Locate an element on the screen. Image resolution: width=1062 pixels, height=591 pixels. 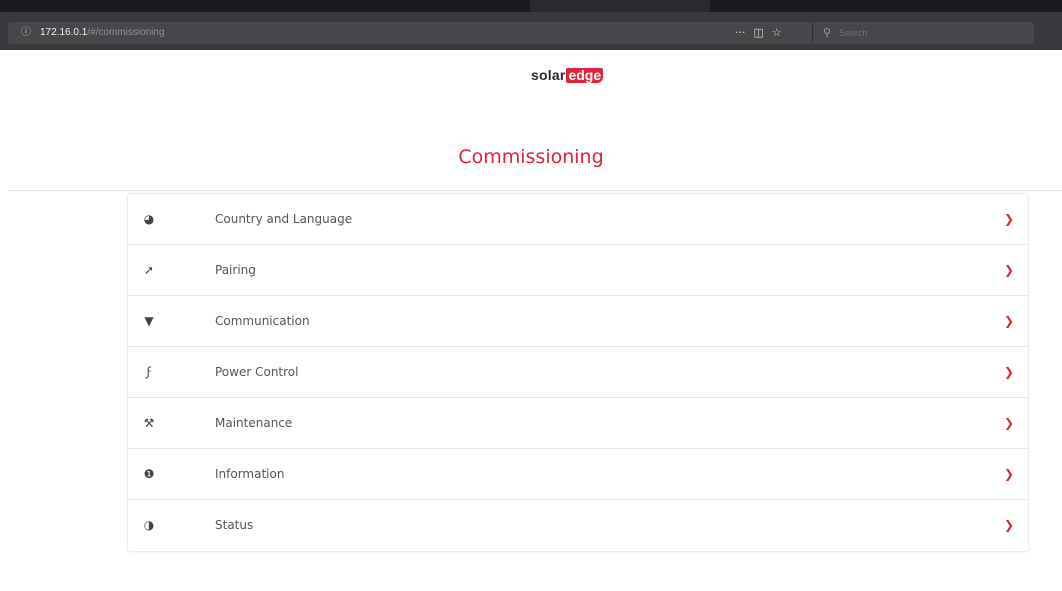
info-icon: ❶ is located at coordinates (149, 474).